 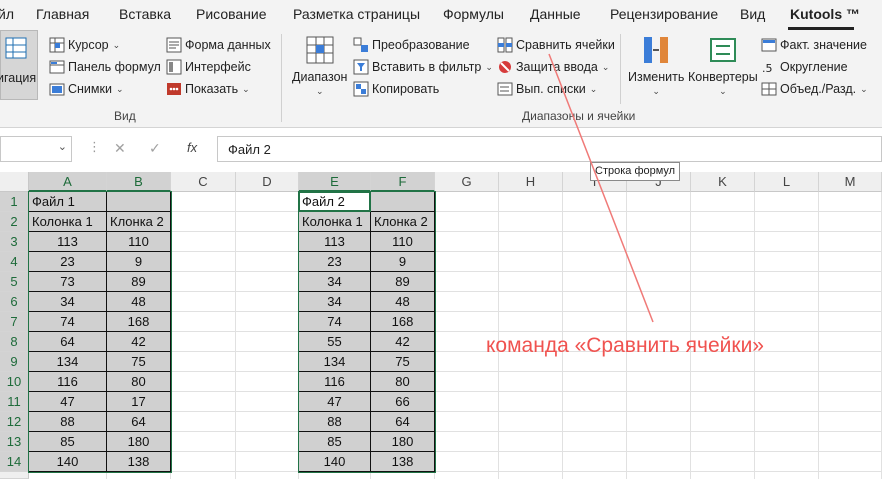 I want to click on value-cell: 80, so click(x=139, y=382).